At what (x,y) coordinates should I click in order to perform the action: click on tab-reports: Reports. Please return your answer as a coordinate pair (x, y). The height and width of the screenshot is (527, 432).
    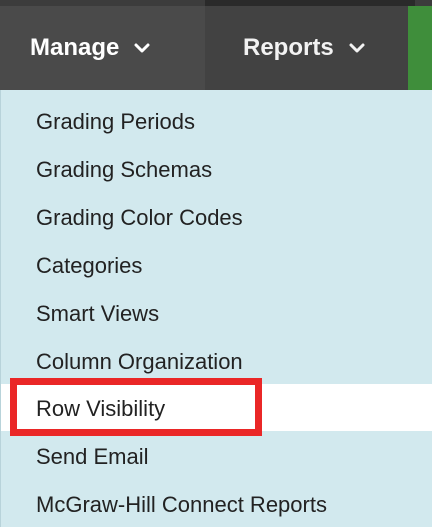
    Looking at the image, I should click on (306, 48).